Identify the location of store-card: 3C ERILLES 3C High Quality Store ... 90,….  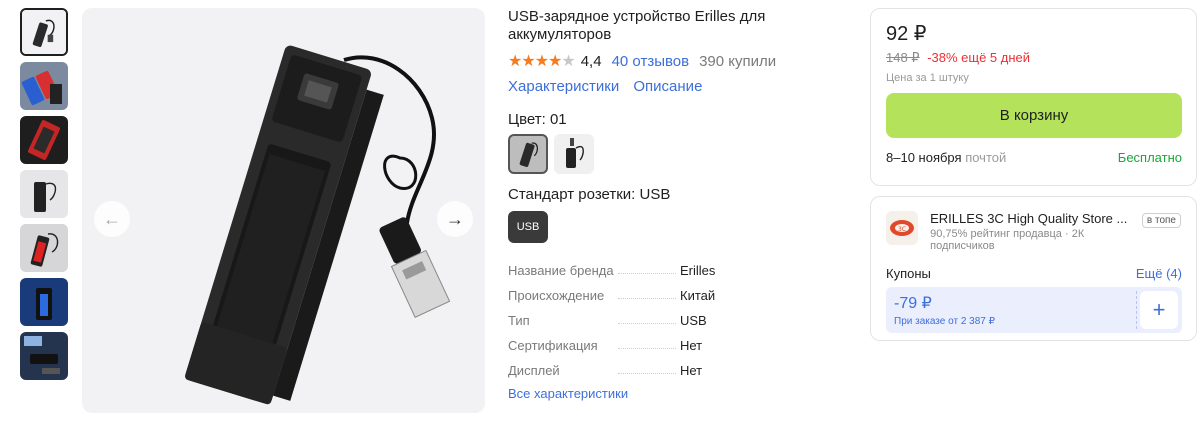
(1033, 268).